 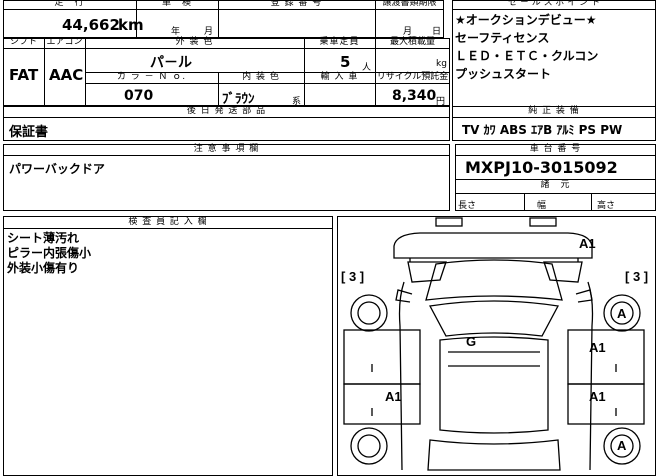 I want to click on mark-a1-top: A1, so click(x=587, y=243).